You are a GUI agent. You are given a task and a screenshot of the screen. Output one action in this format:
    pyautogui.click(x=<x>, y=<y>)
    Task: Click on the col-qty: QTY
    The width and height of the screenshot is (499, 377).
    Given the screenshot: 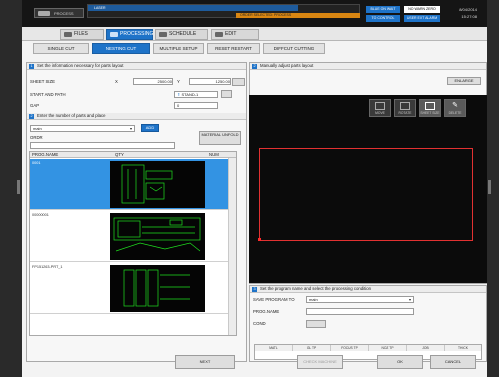 What is the action you would take?
    pyautogui.click(x=119, y=154)
    